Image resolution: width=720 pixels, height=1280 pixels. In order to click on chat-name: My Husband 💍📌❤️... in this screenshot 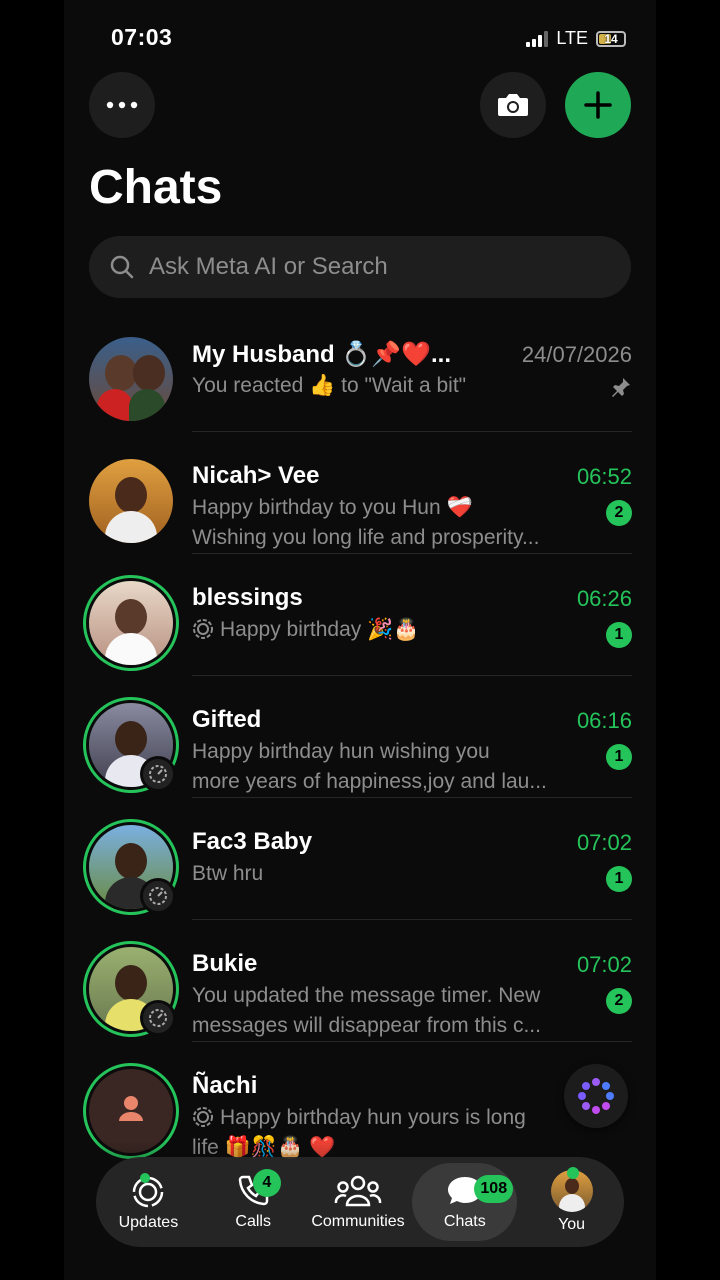, I will do `click(321, 354)`.